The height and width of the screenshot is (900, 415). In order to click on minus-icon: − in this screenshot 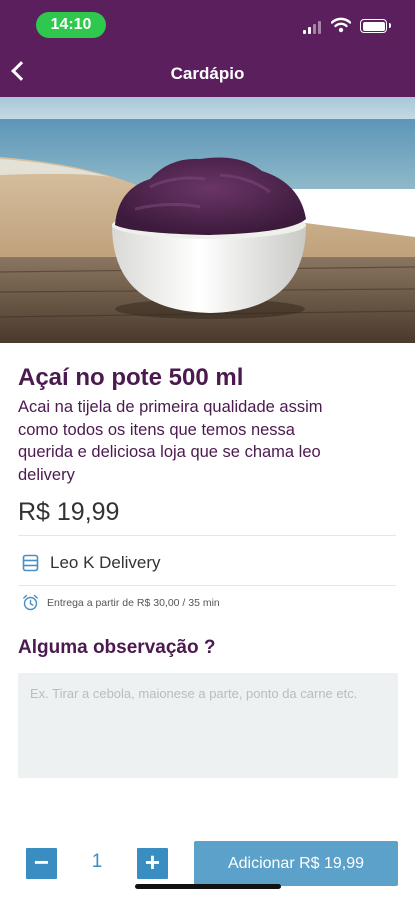, I will do `click(41, 862)`.